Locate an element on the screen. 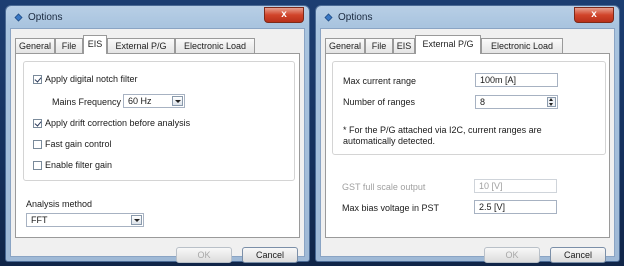  number-of-ranges-label: Number of ranges is located at coordinates (379, 102).